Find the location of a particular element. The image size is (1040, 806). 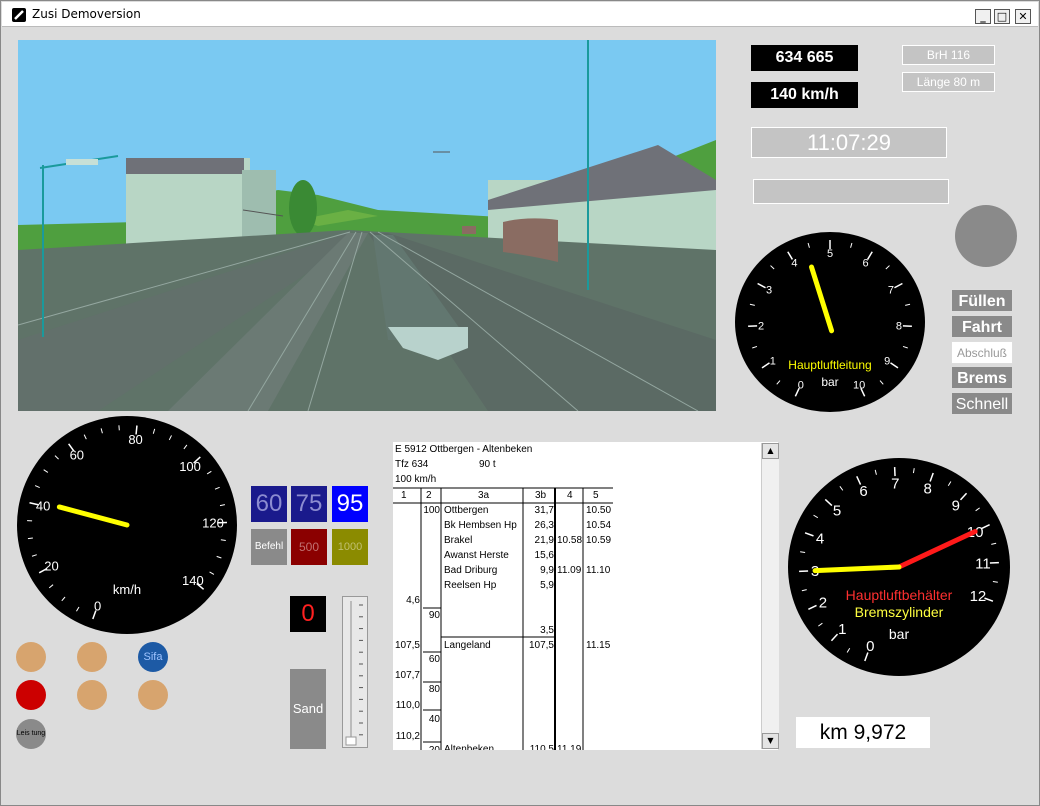

timetable-station-name: Altenbeken is located at coordinates (469, 747).